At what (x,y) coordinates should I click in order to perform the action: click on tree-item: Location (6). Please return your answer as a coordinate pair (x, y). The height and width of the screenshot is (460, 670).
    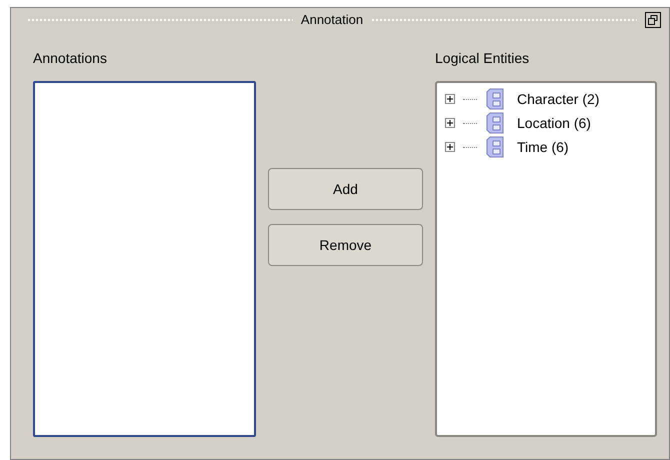
    Looking at the image, I should click on (554, 123).